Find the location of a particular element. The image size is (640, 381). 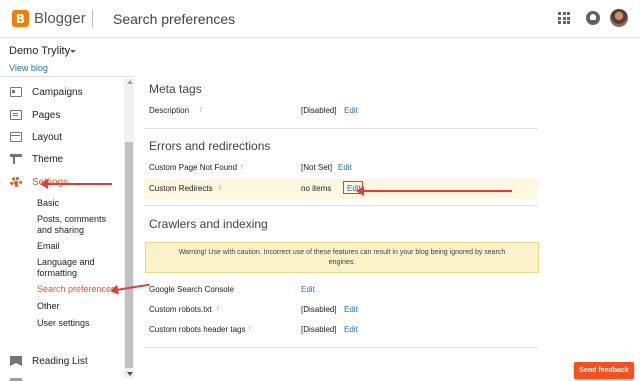

settings-email-link: Email is located at coordinates (80, 246).